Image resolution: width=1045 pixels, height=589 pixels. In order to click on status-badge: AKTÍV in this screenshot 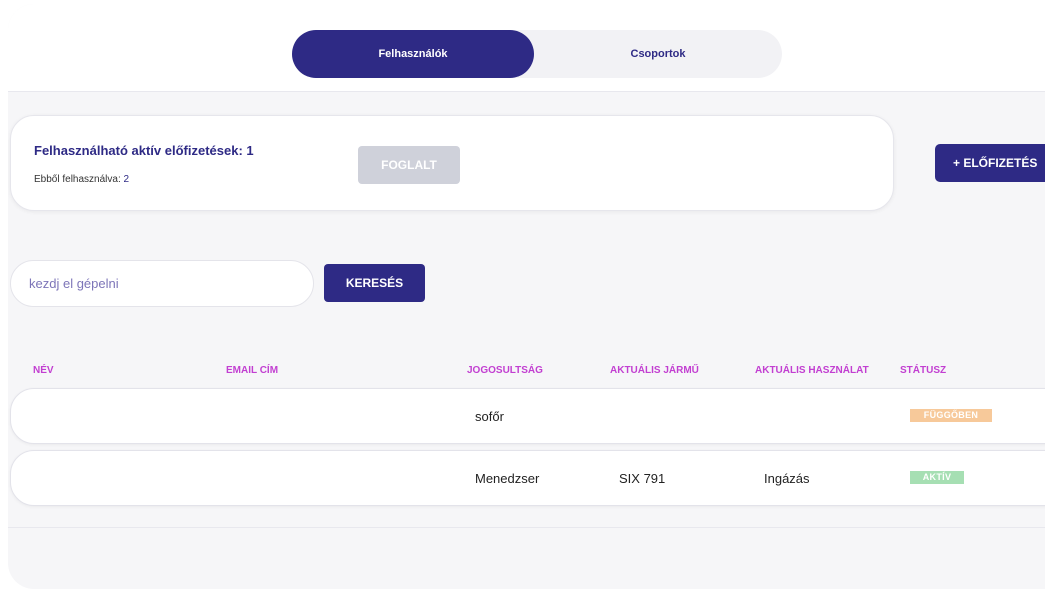, I will do `click(937, 477)`.